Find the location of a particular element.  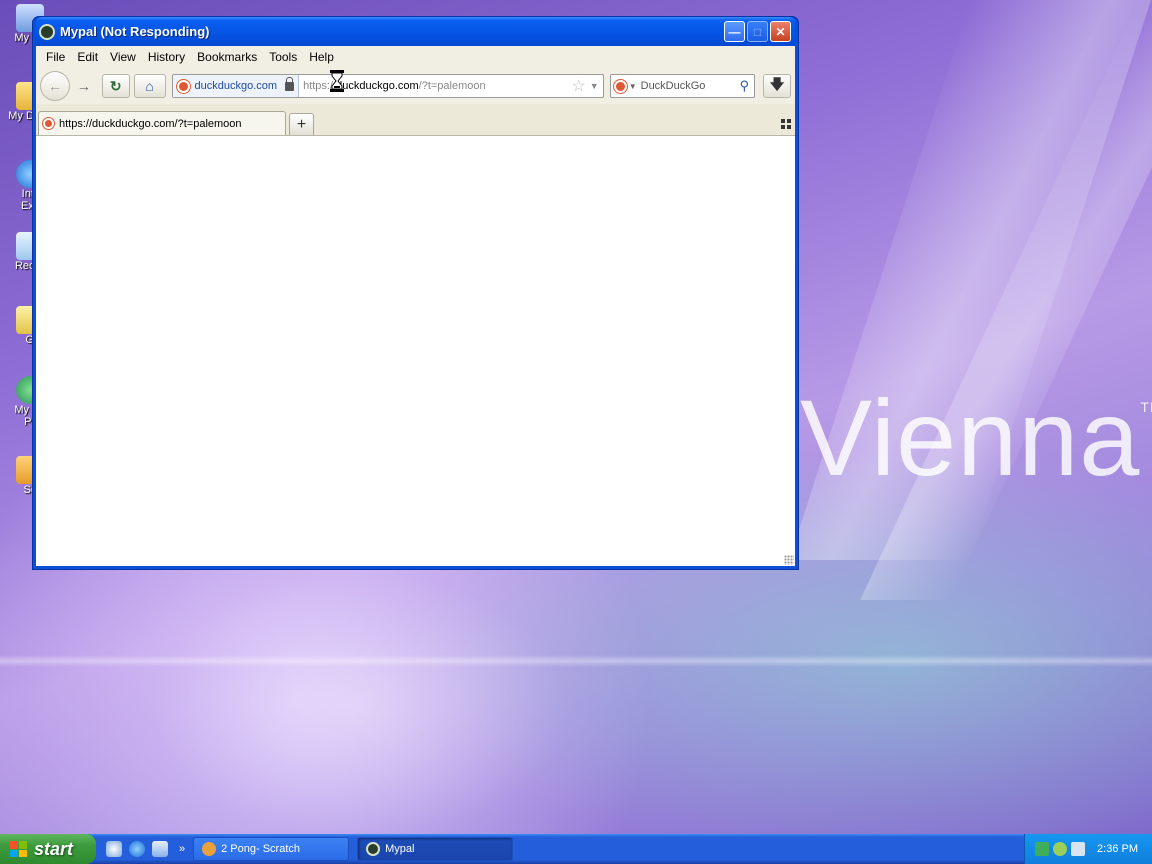

wallpaper-light-streak is located at coordinates (576, 661).